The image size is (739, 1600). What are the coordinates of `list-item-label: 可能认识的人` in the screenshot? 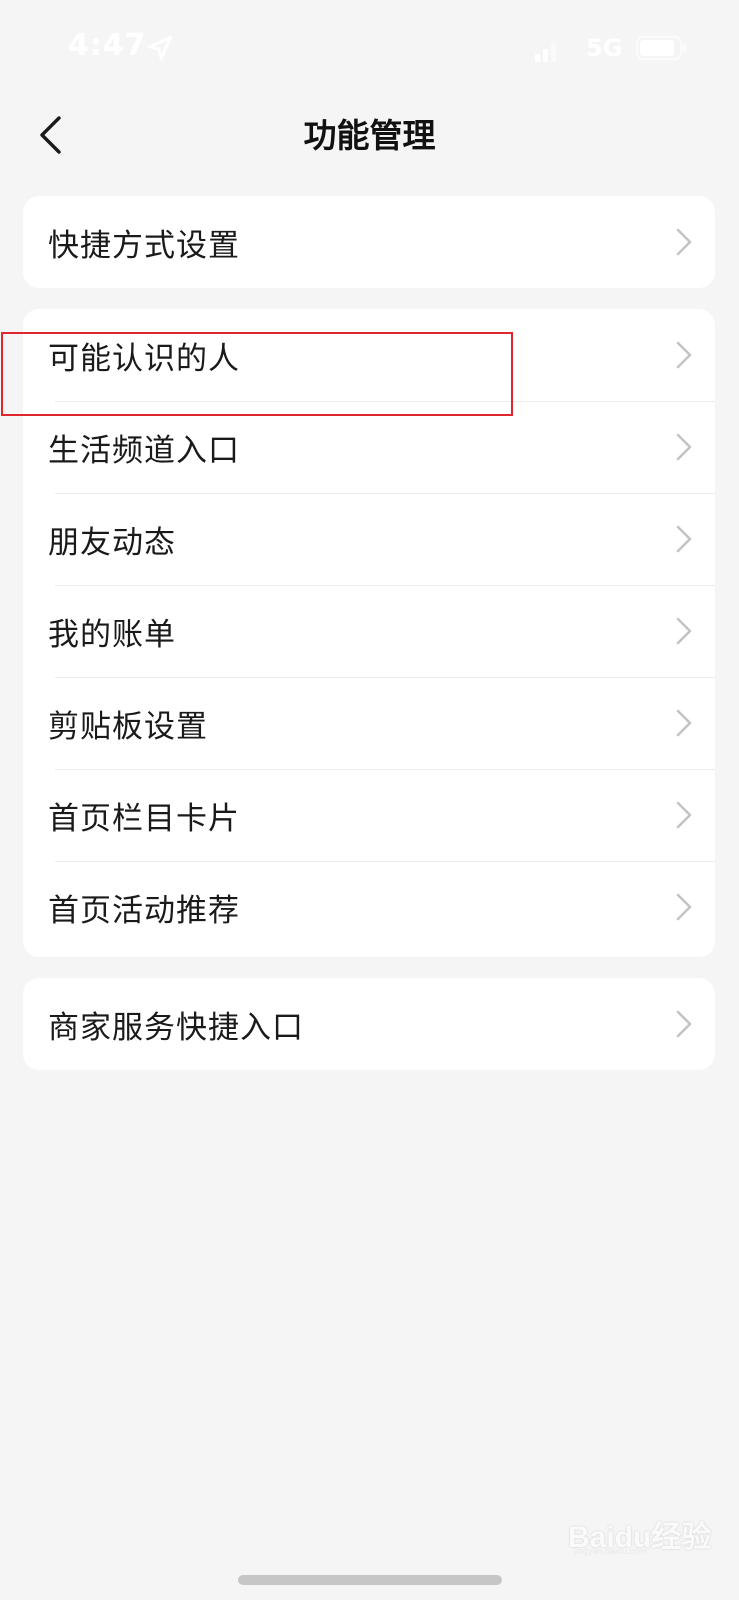 It's located at (144, 358).